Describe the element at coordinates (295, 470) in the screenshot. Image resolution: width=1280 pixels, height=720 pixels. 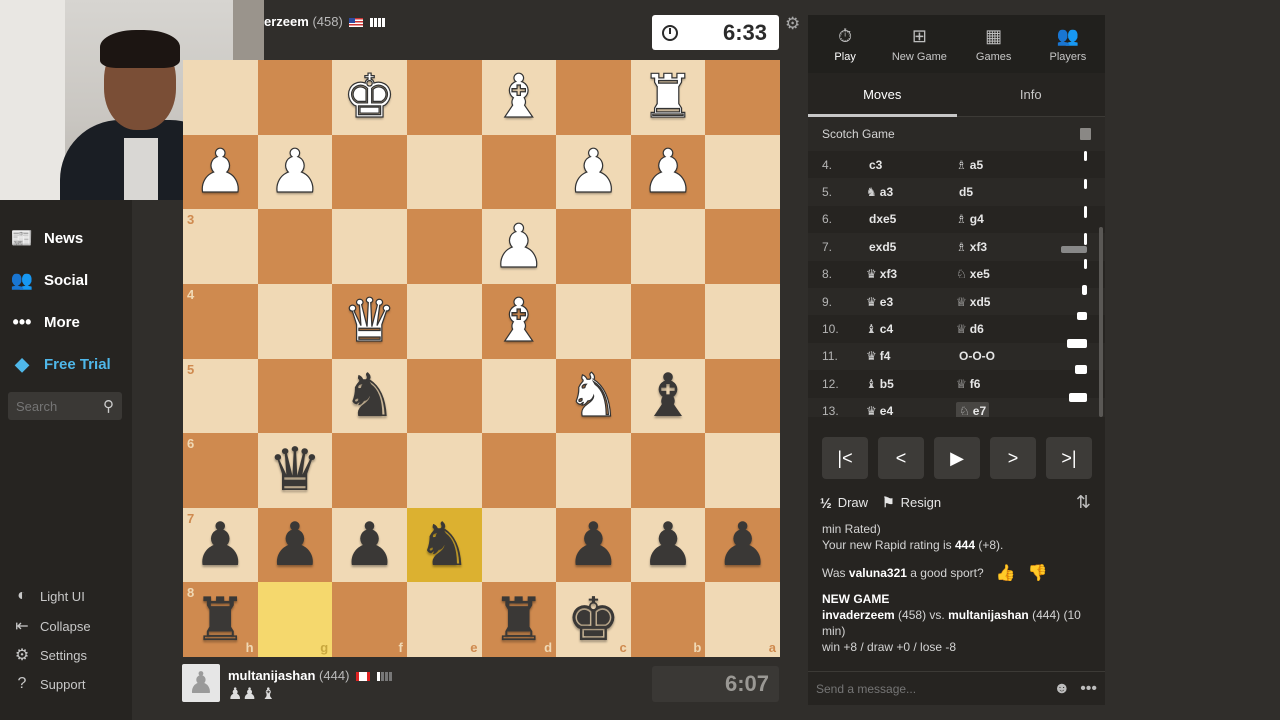
I see `black-queen-piece: ♛` at that location.